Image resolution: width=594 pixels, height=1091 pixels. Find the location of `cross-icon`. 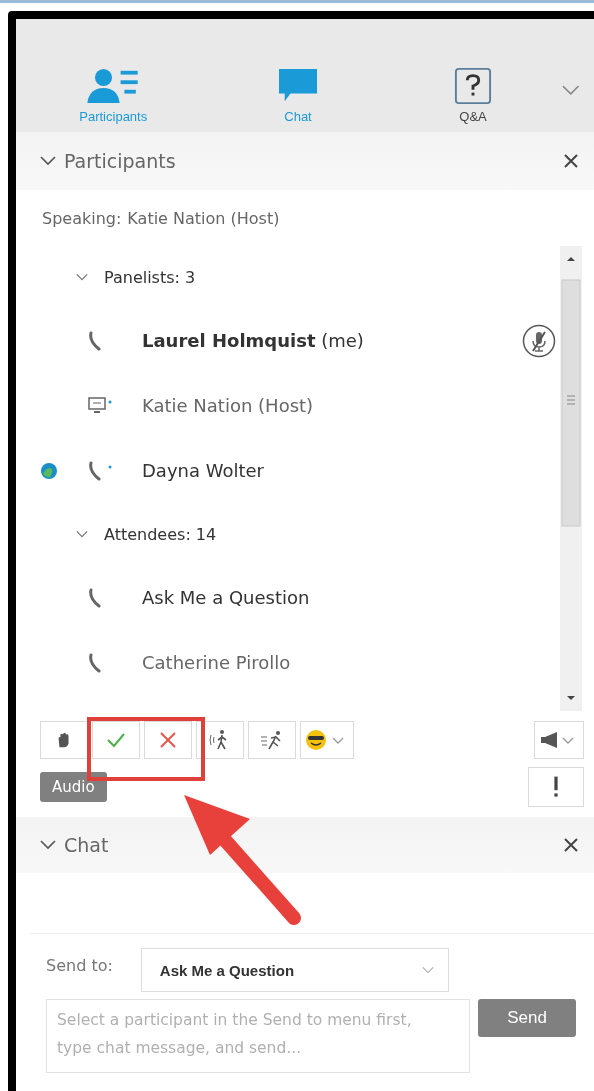

cross-icon is located at coordinates (168, 740).